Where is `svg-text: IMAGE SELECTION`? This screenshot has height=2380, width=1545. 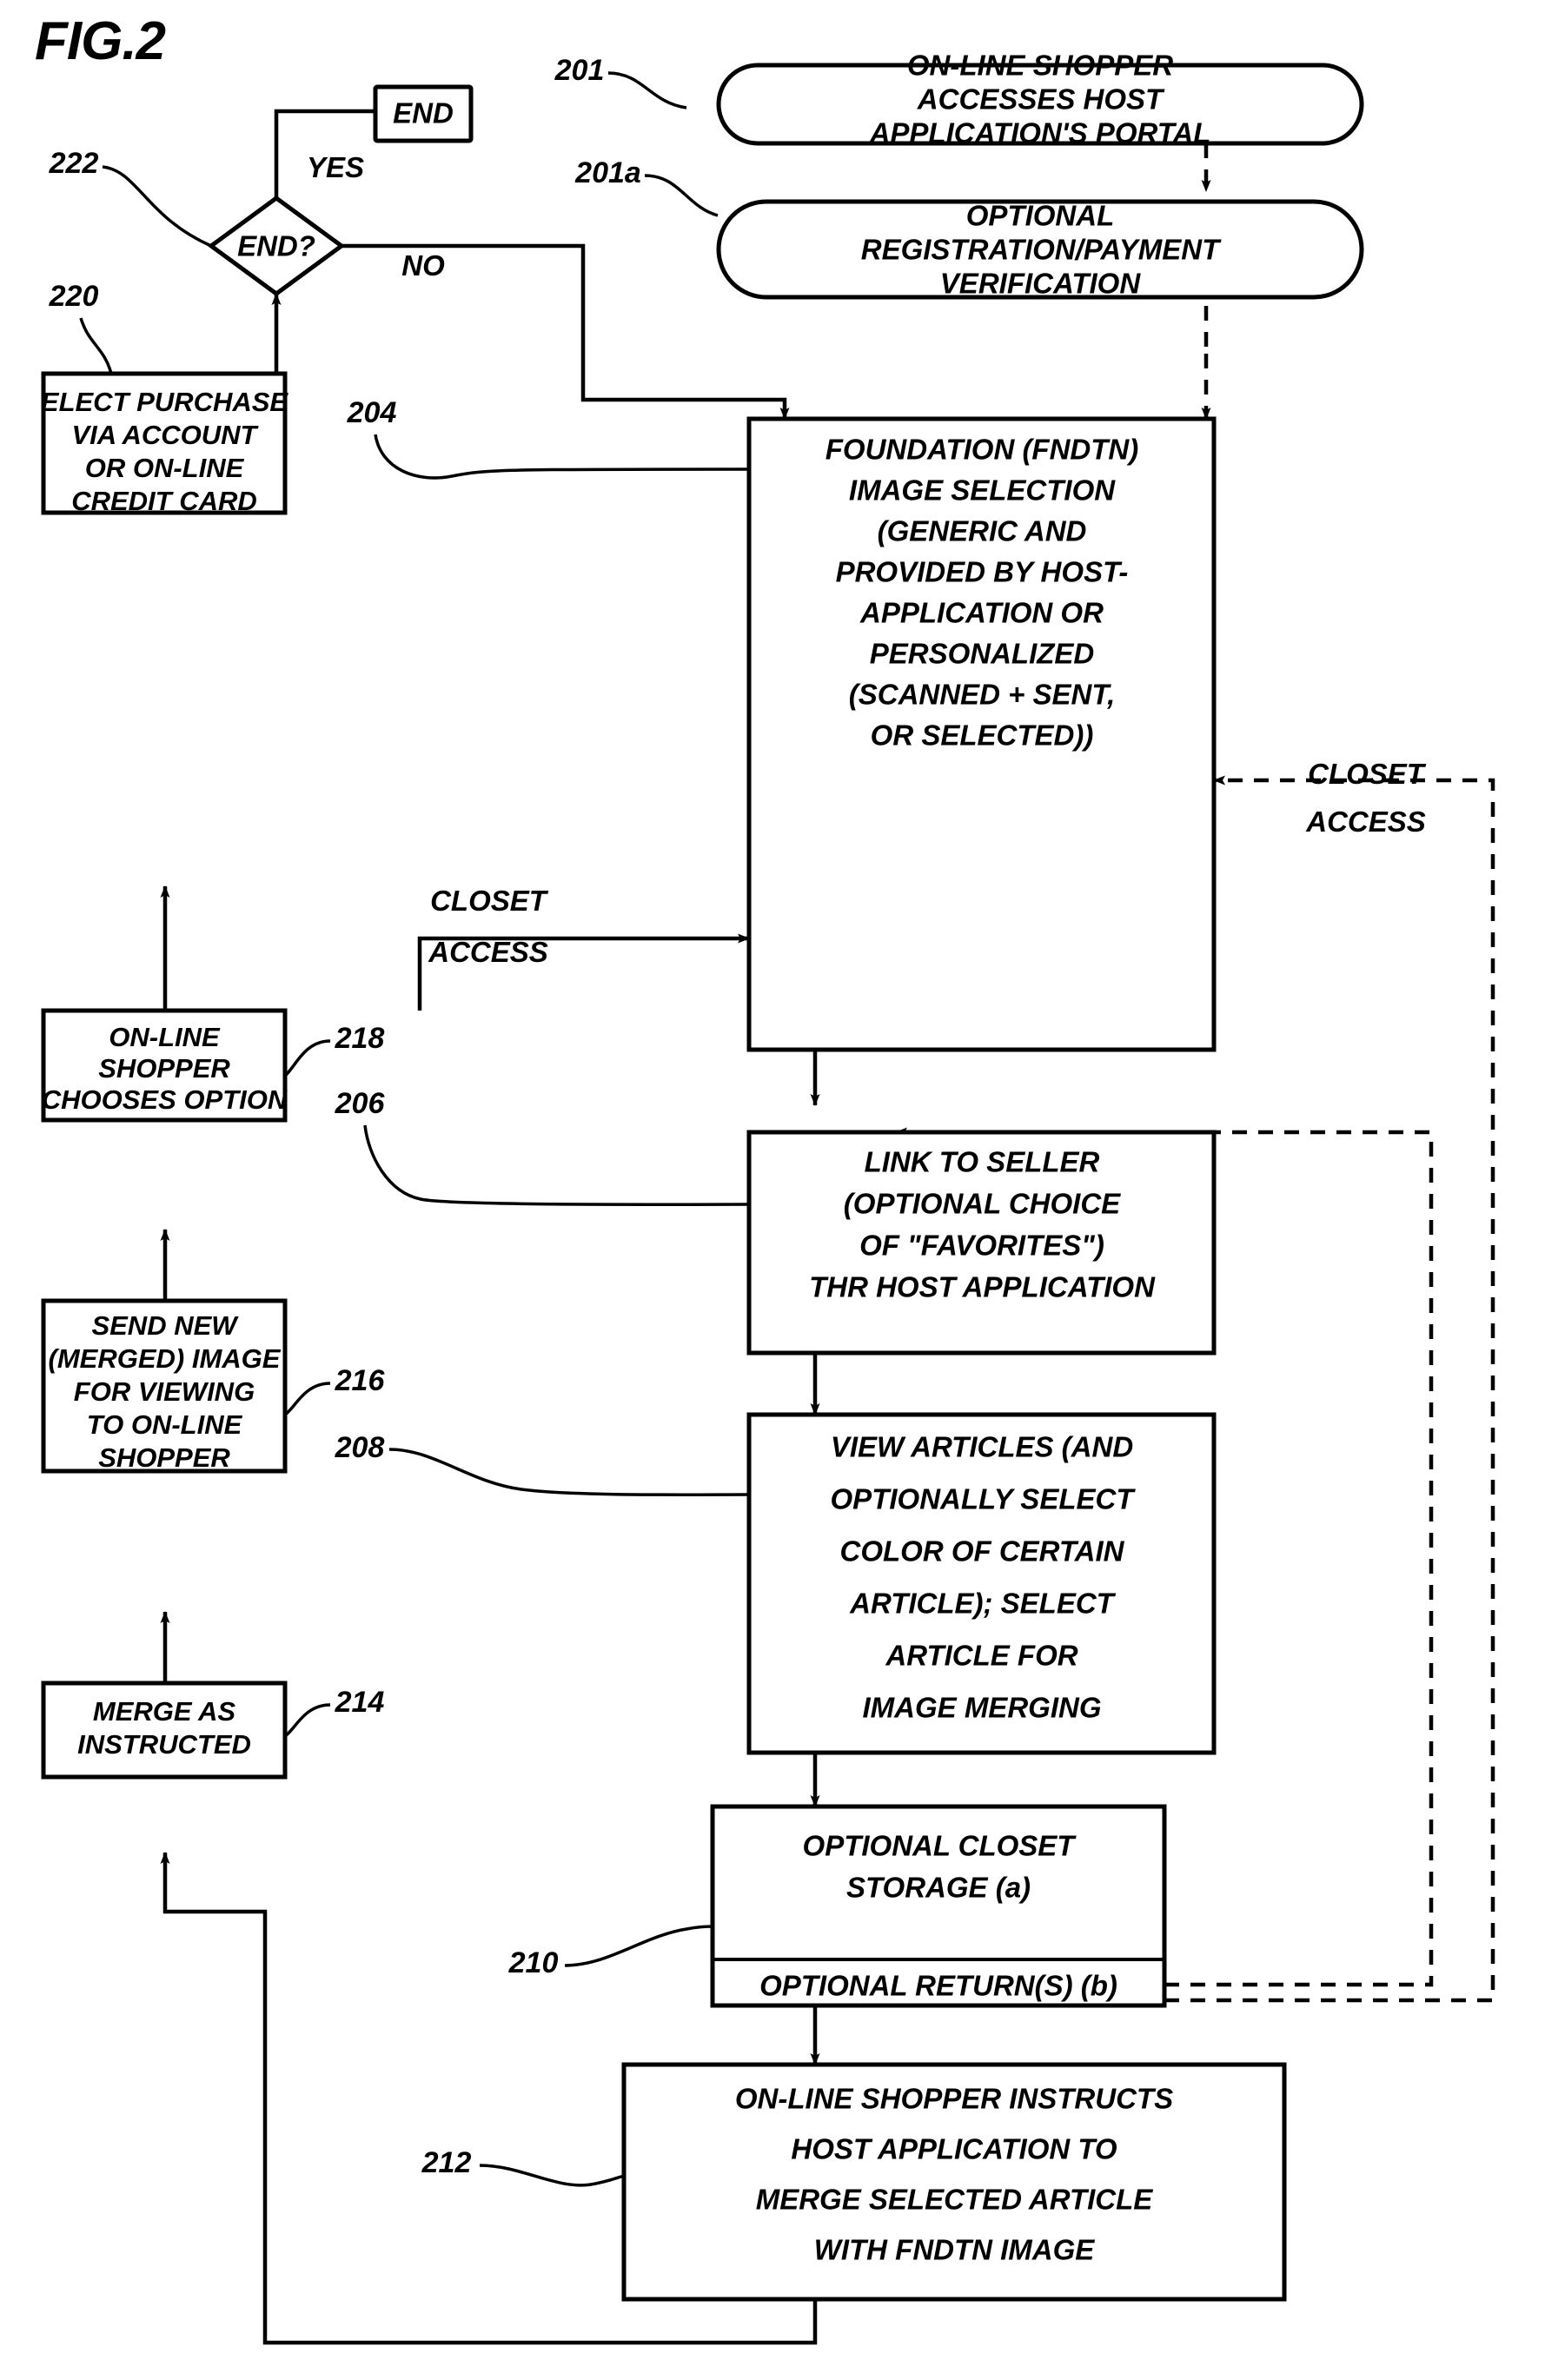
svg-text: IMAGE SELECTION is located at coordinates (983, 490).